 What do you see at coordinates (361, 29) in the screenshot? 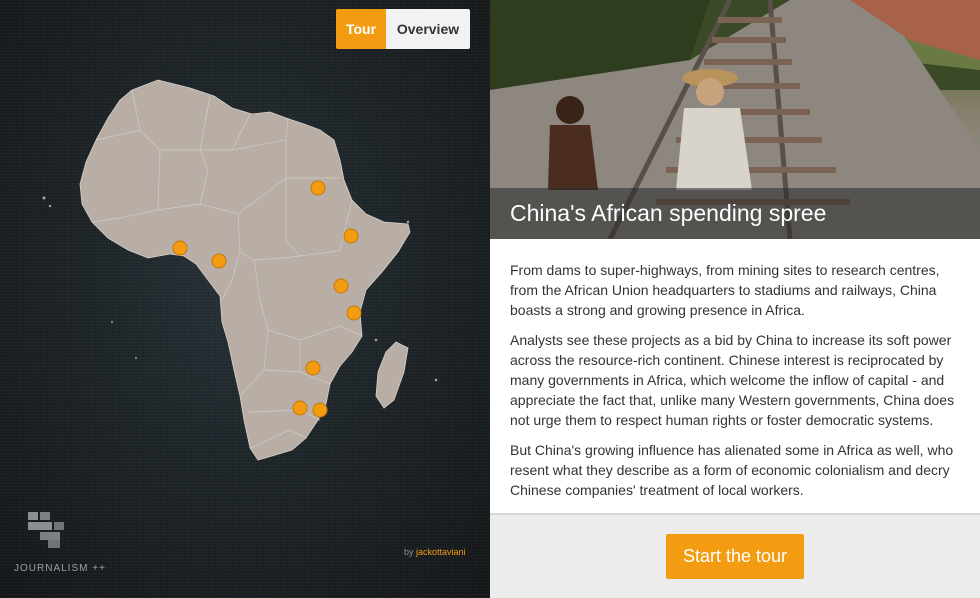
I see `tab-tour: Tour` at bounding box center [361, 29].